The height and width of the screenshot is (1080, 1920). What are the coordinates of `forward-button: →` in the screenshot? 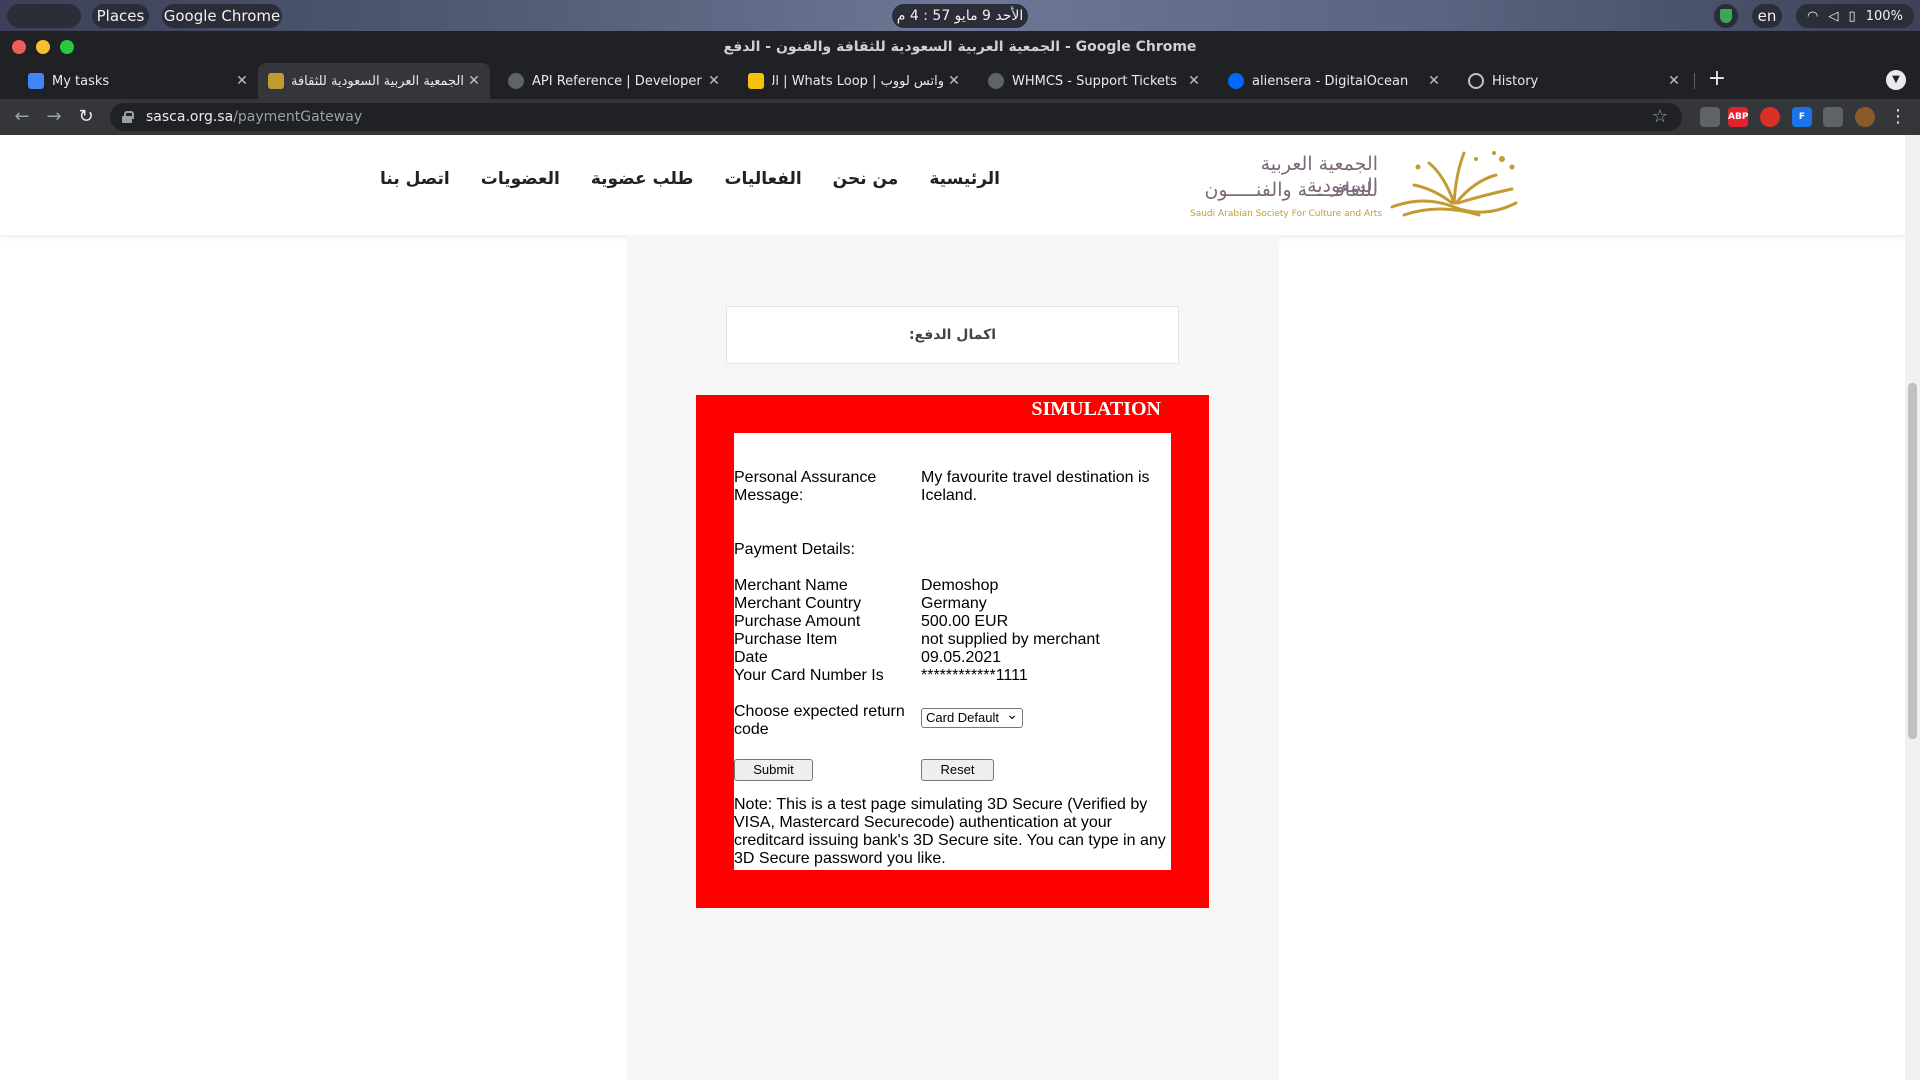 It's located at (54, 117).